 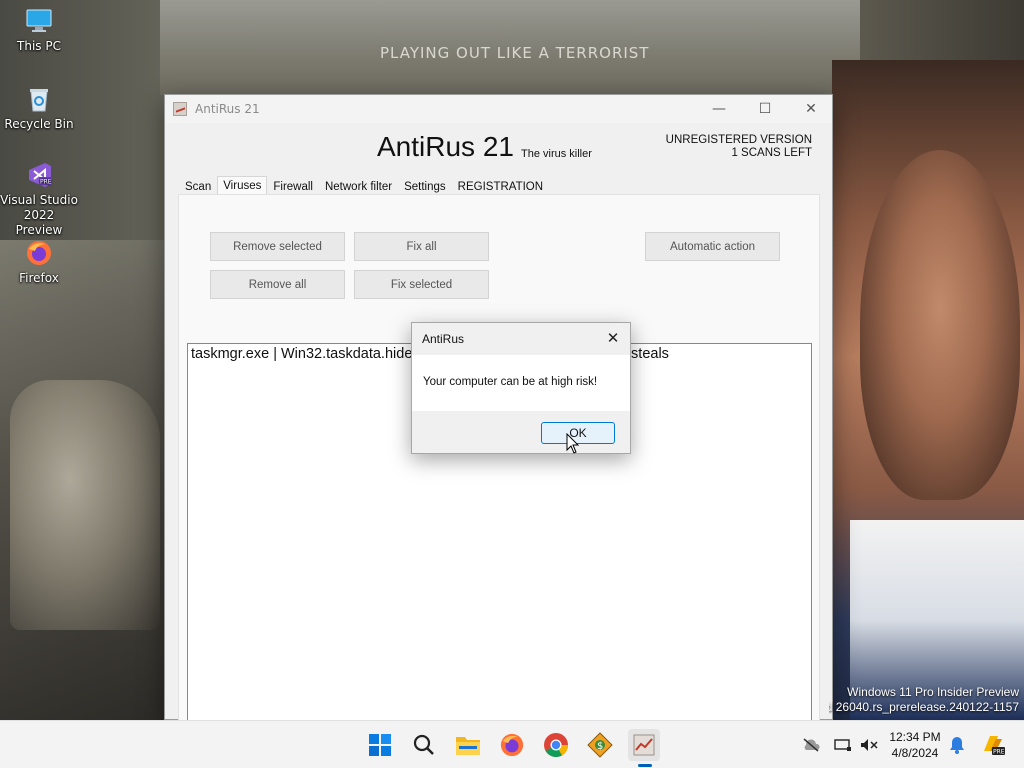 I want to click on antirus-app-icon, so click(x=180, y=109).